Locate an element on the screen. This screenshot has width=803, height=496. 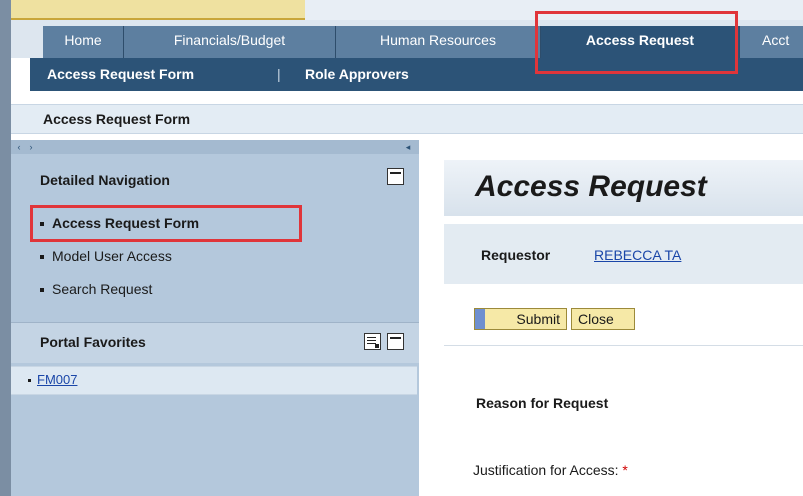
highlight-access-request-tab is located at coordinates (636, 42).